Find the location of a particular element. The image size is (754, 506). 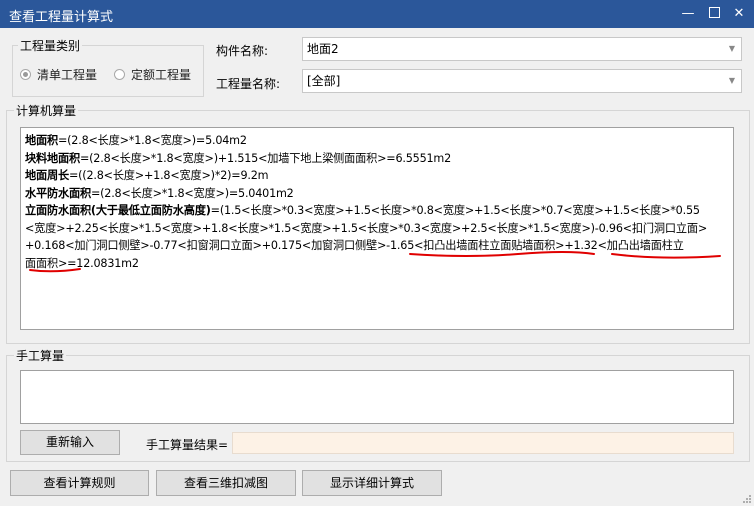

category-legend: 工程量类别 is located at coordinates (50, 45).